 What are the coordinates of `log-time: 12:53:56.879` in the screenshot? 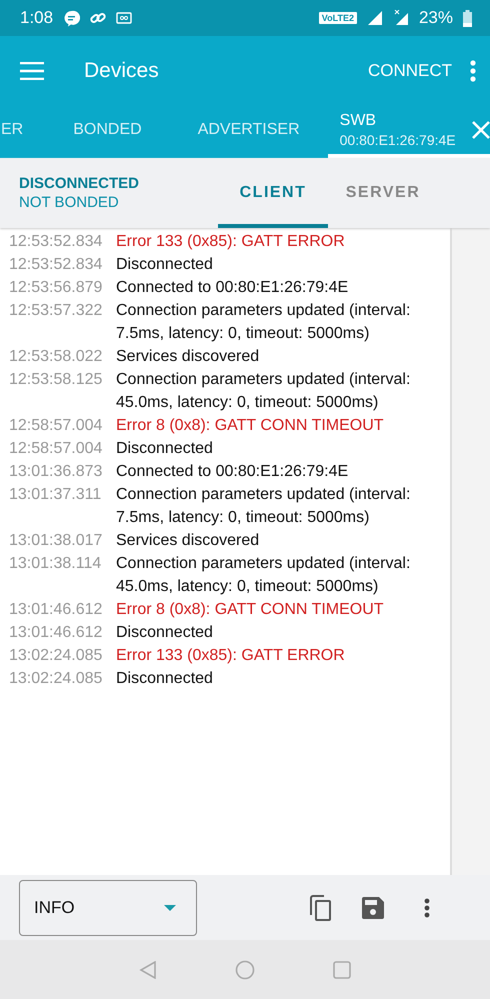 It's located at (56, 288).